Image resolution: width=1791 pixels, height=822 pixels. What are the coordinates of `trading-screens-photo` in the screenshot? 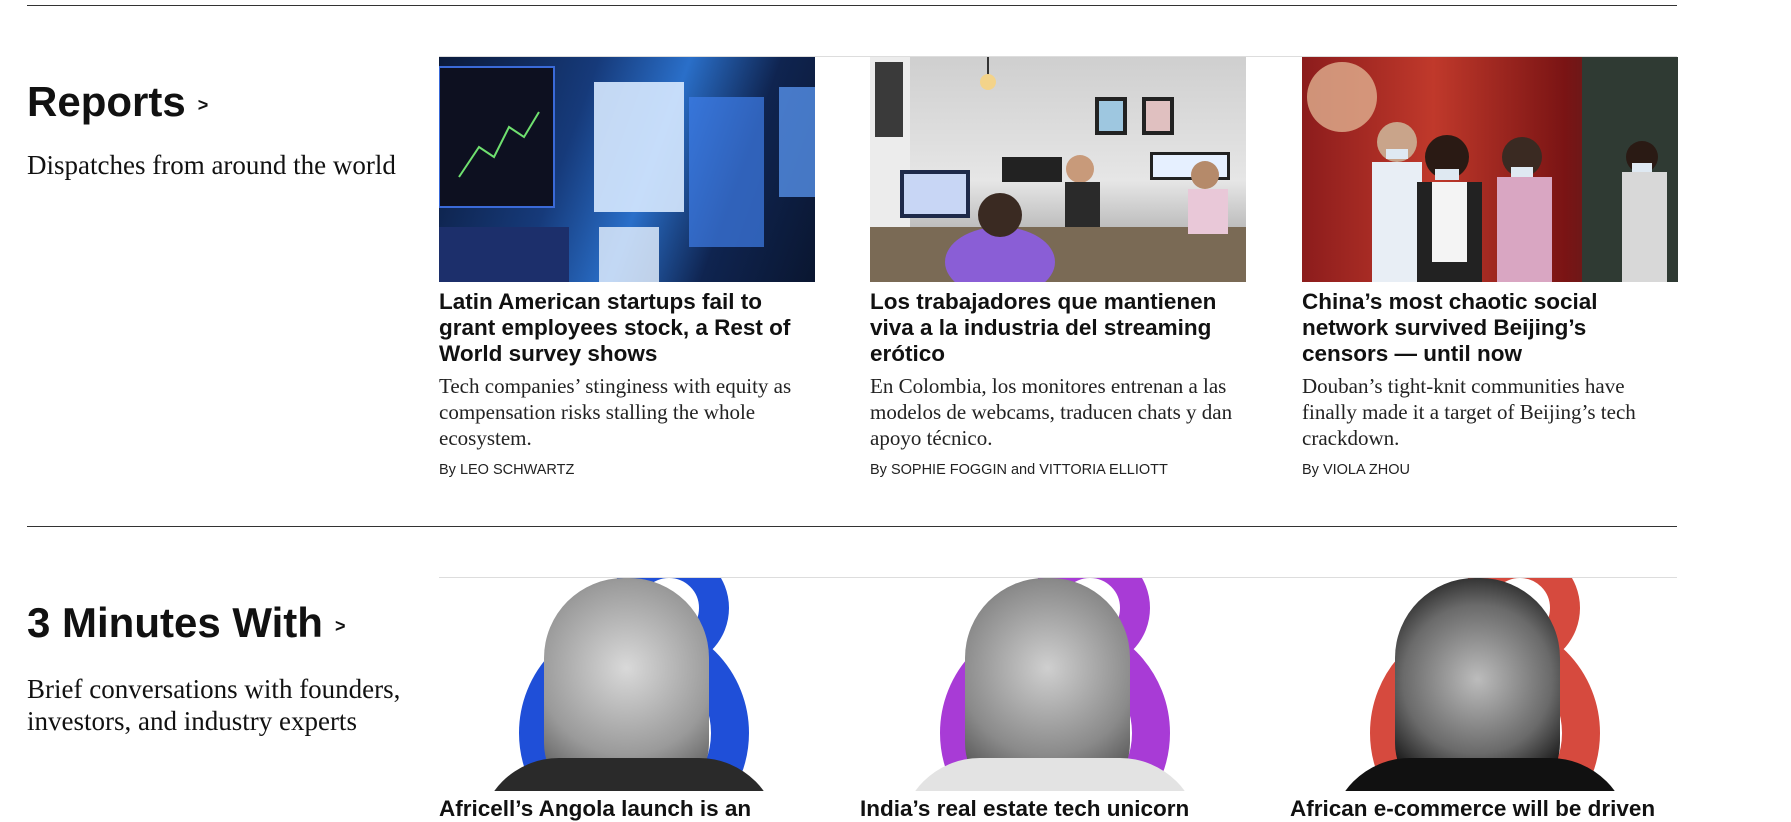 It's located at (627, 169).